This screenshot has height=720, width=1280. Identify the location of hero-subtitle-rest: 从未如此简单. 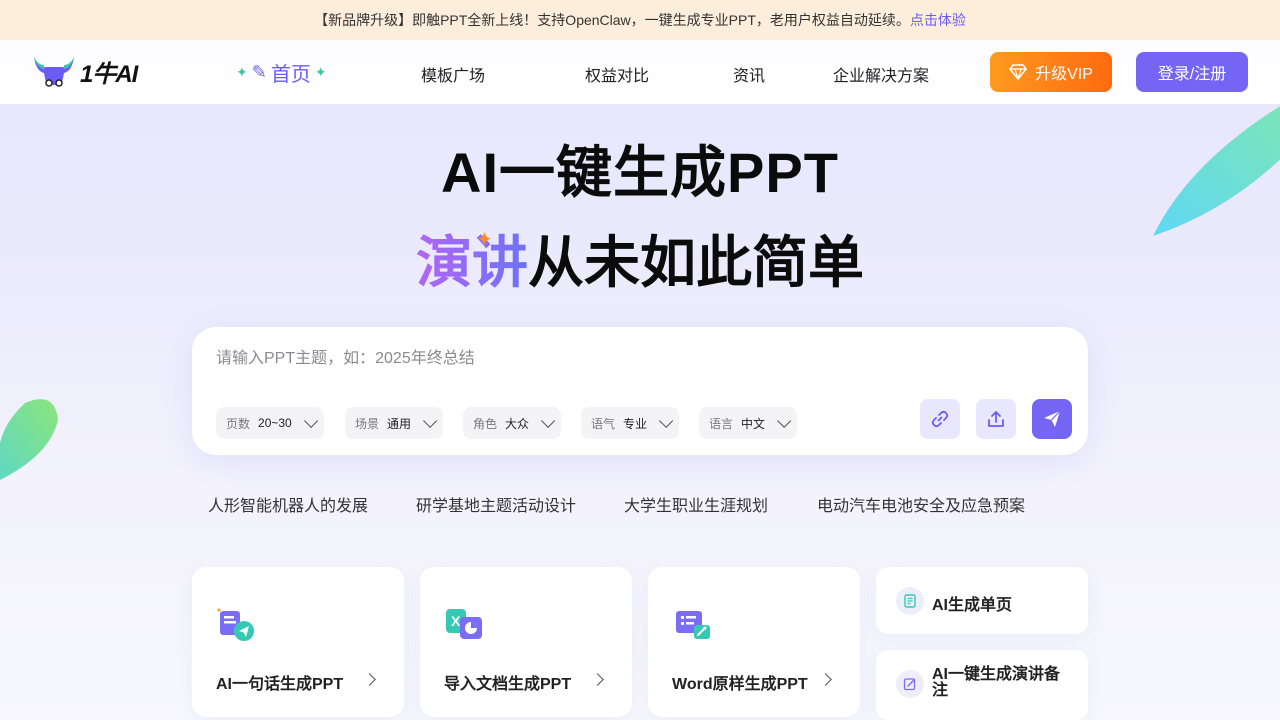
(696, 262).